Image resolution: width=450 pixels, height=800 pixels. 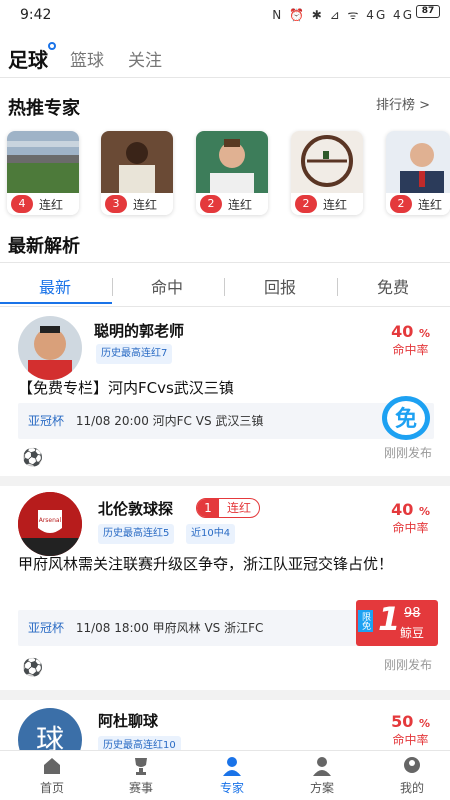 What do you see at coordinates (412, 633) in the screenshot?
I see `price-unit: 鲸豆` at bounding box center [412, 633].